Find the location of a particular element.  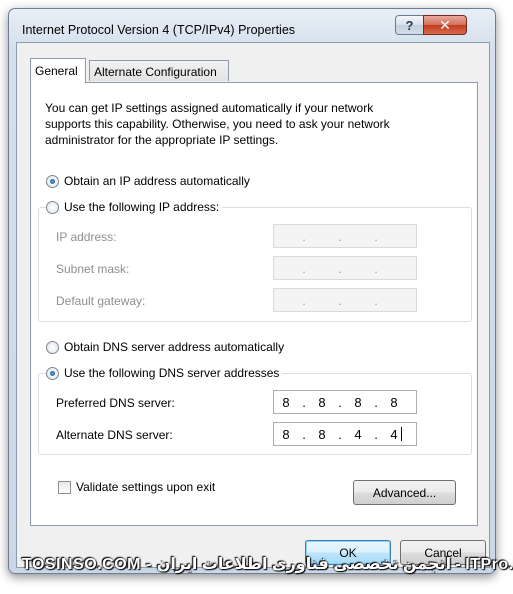

help-icon: ? is located at coordinates (409, 25).